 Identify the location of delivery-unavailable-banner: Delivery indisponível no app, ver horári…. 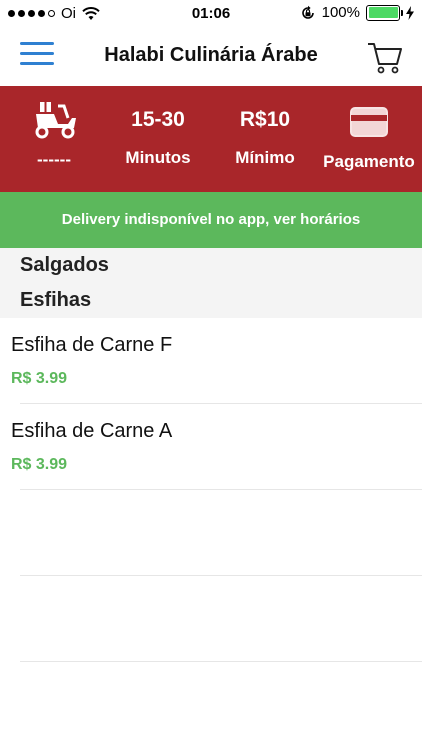
(211, 220).